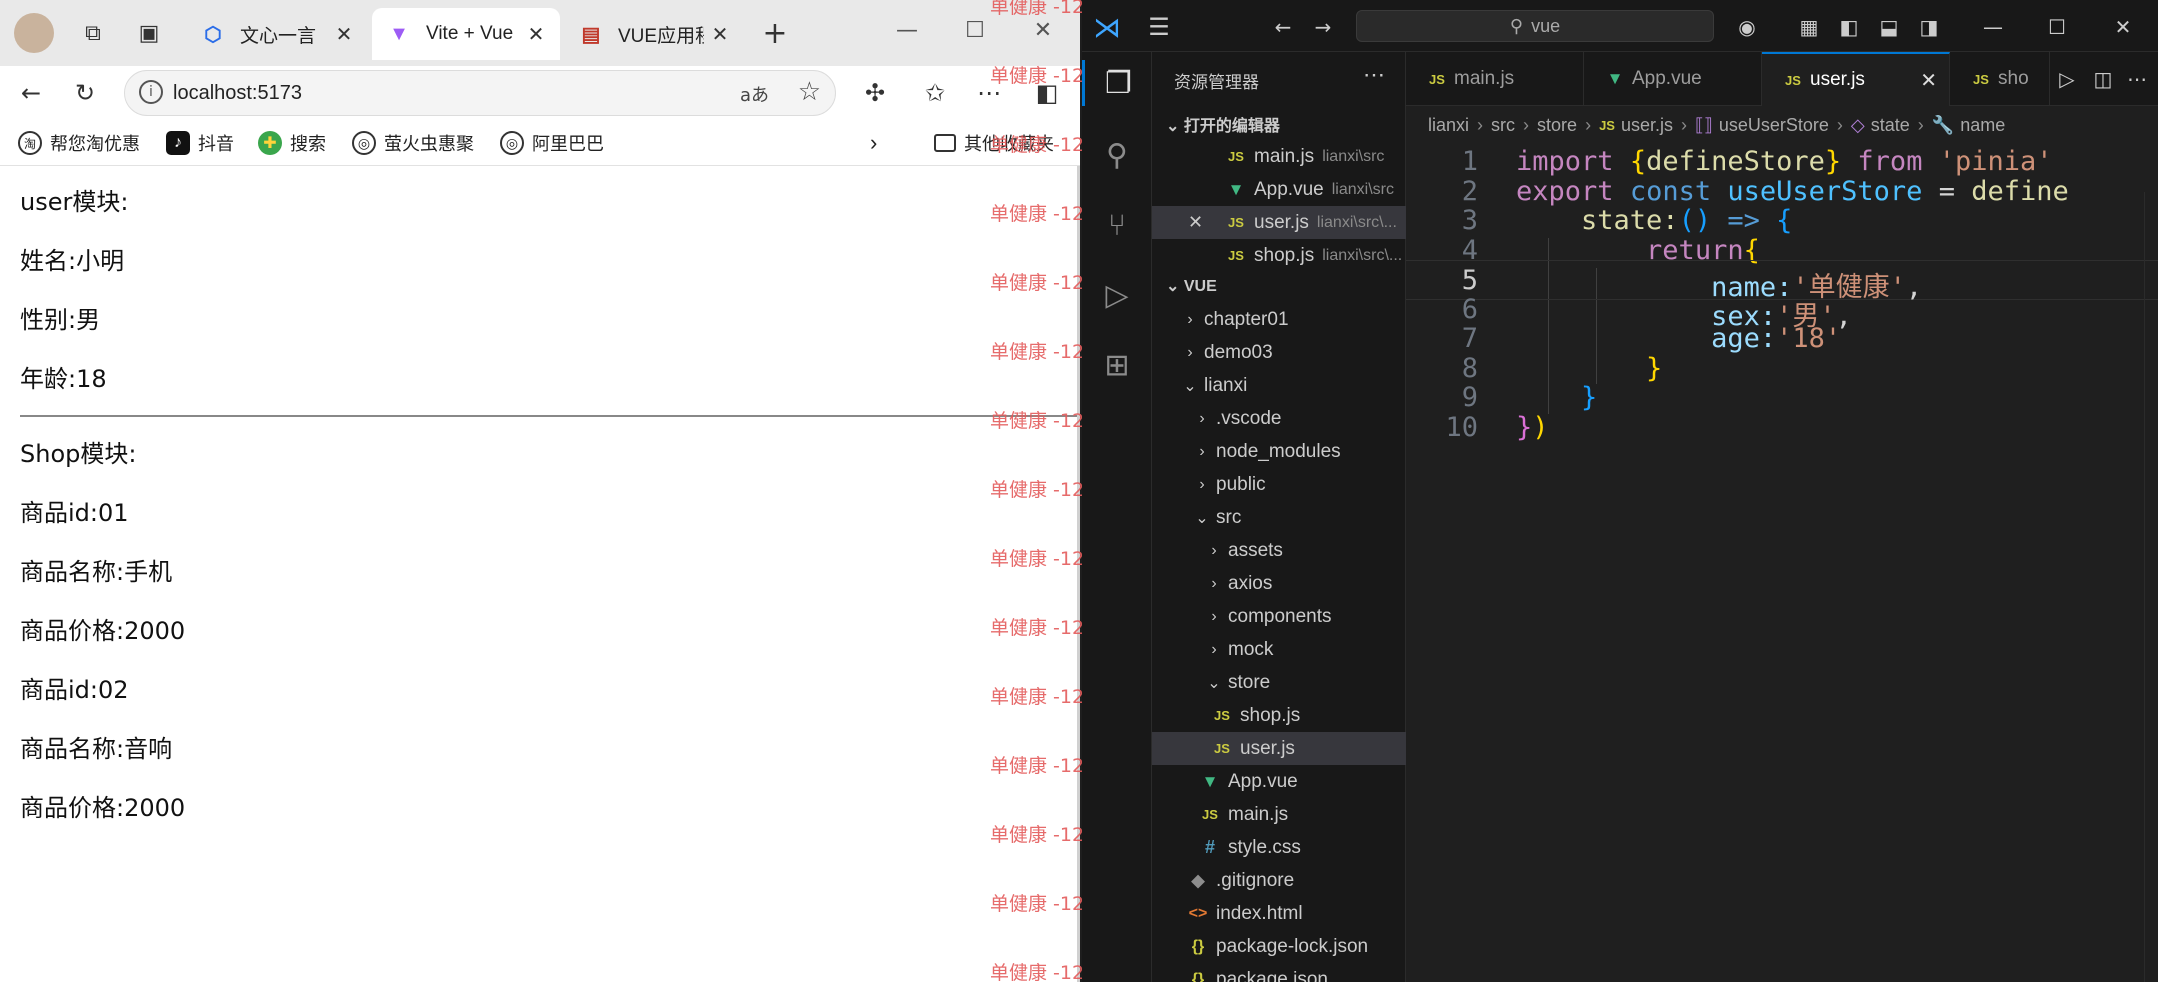  Describe the element at coordinates (1279, 385) in the screenshot. I see `tree-folder: ⌄ lianxi` at that location.